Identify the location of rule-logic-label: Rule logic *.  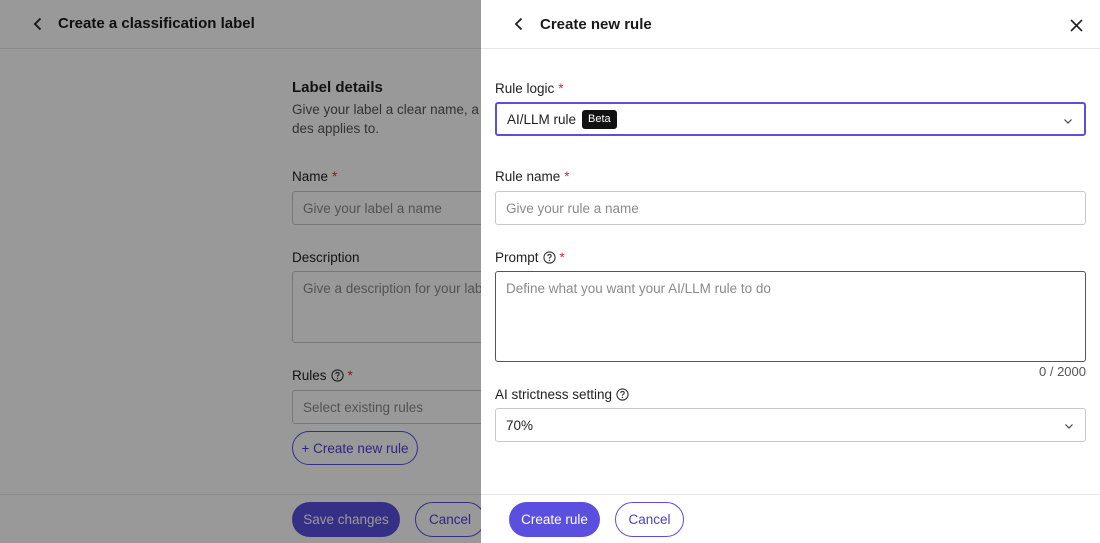
(529, 88).